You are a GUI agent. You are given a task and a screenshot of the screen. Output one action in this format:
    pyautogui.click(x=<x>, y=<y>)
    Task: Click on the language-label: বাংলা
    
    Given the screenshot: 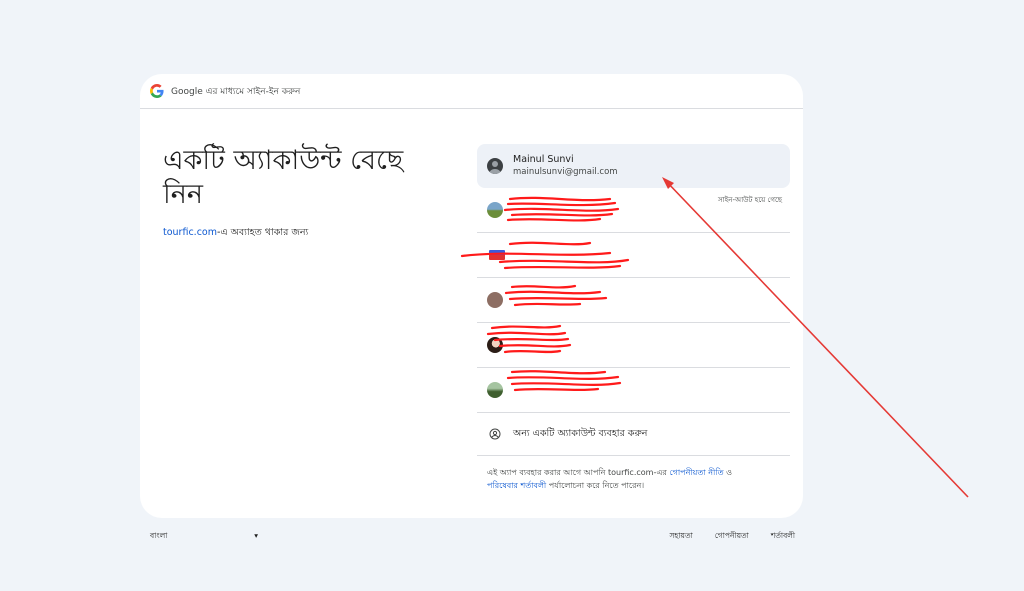 What is the action you would take?
    pyautogui.click(x=159, y=535)
    